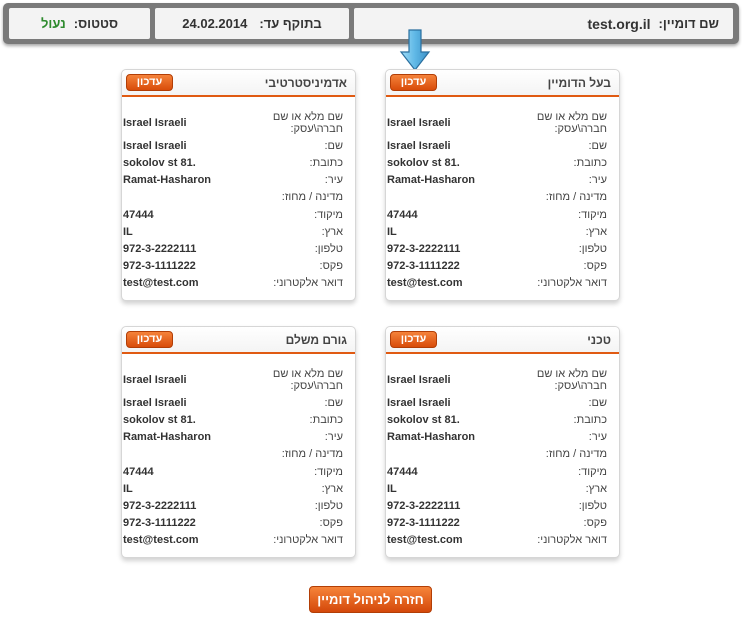 The image size is (742, 620). What do you see at coordinates (252, 23) in the screenshot?
I see `expiry-segment: בתוקף עד: 24.02.2014` at bounding box center [252, 23].